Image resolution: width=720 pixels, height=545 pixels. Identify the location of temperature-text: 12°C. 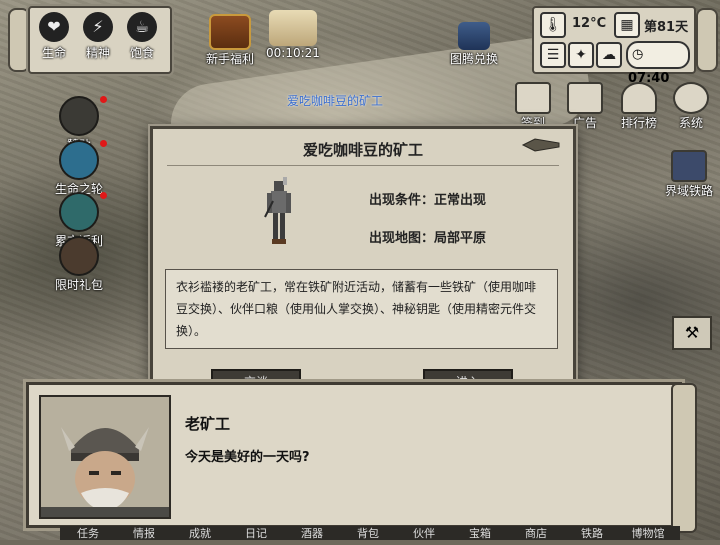
(589, 23).